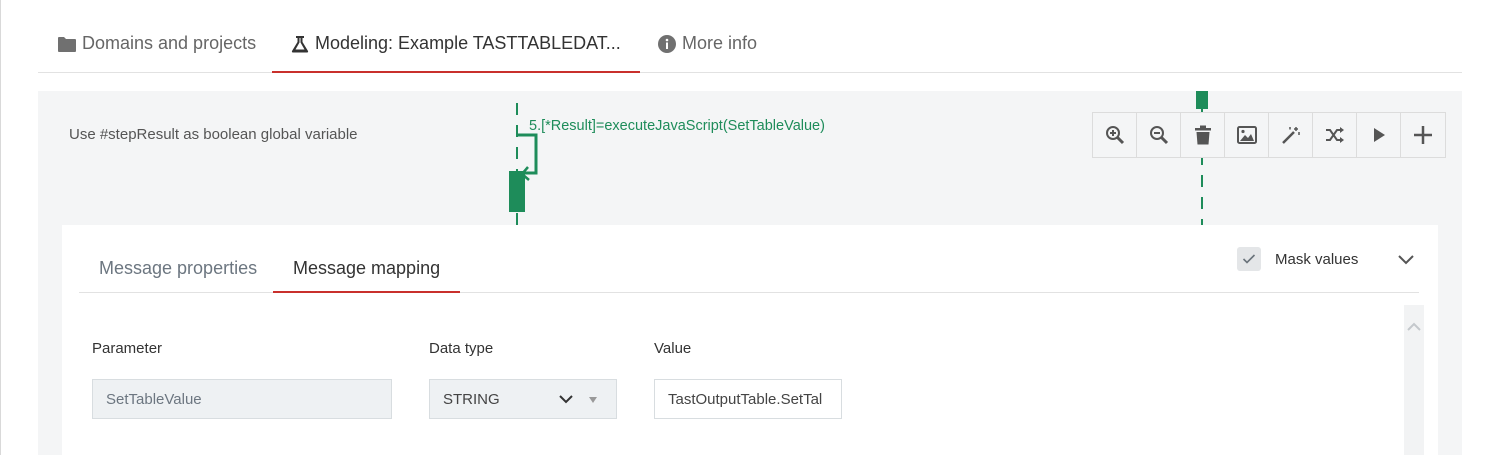 Image resolution: width=1499 pixels, height=455 pixels. What do you see at coordinates (667, 43) in the screenshot?
I see `info-circle-icon` at bounding box center [667, 43].